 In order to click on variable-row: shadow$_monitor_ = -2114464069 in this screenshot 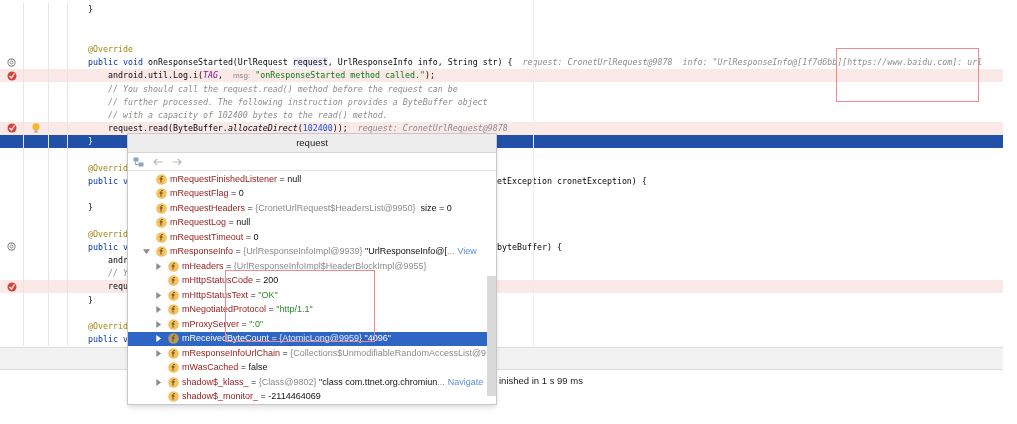, I will do `click(307, 396)`.